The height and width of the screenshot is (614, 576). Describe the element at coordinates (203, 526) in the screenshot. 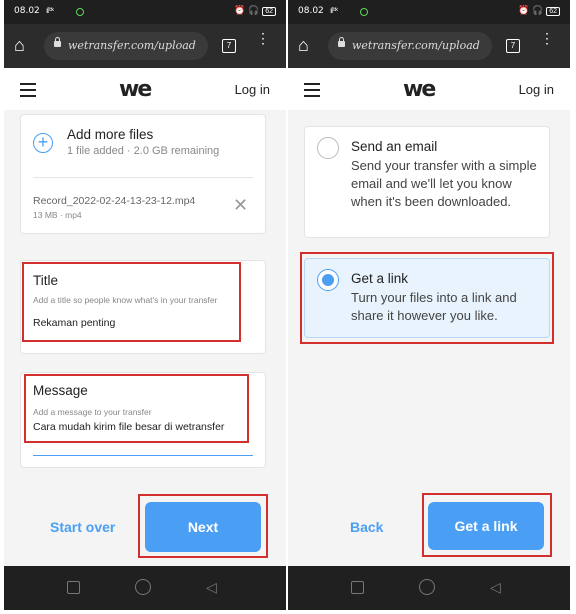

I see `highlight-next` at that location.